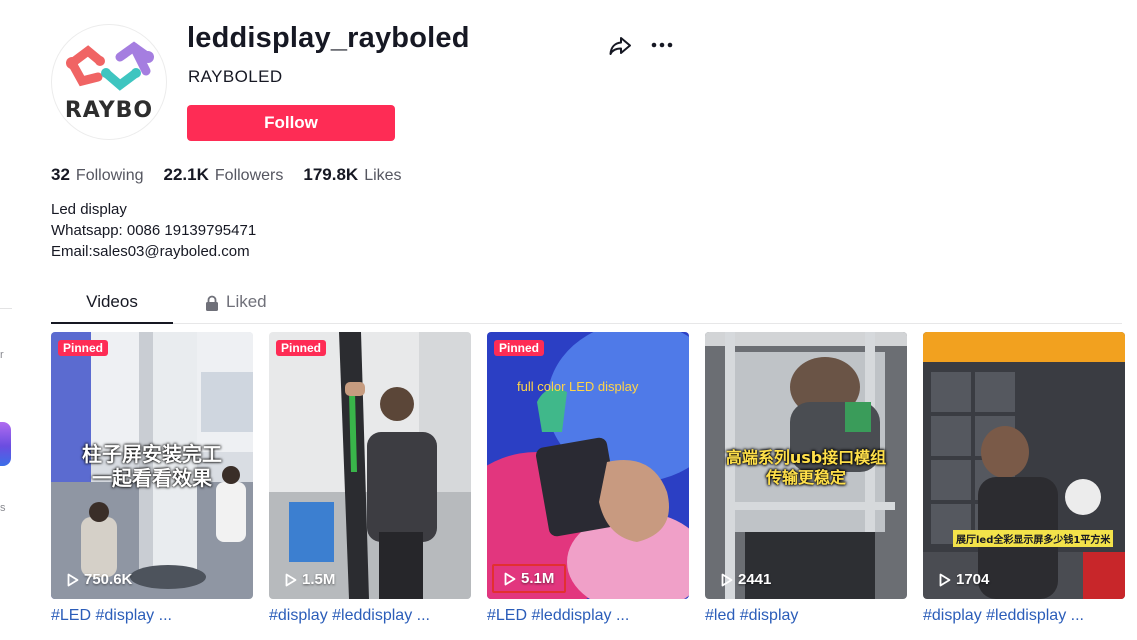  I want to click on tab-liked-label: Liked, so click(246, 301).